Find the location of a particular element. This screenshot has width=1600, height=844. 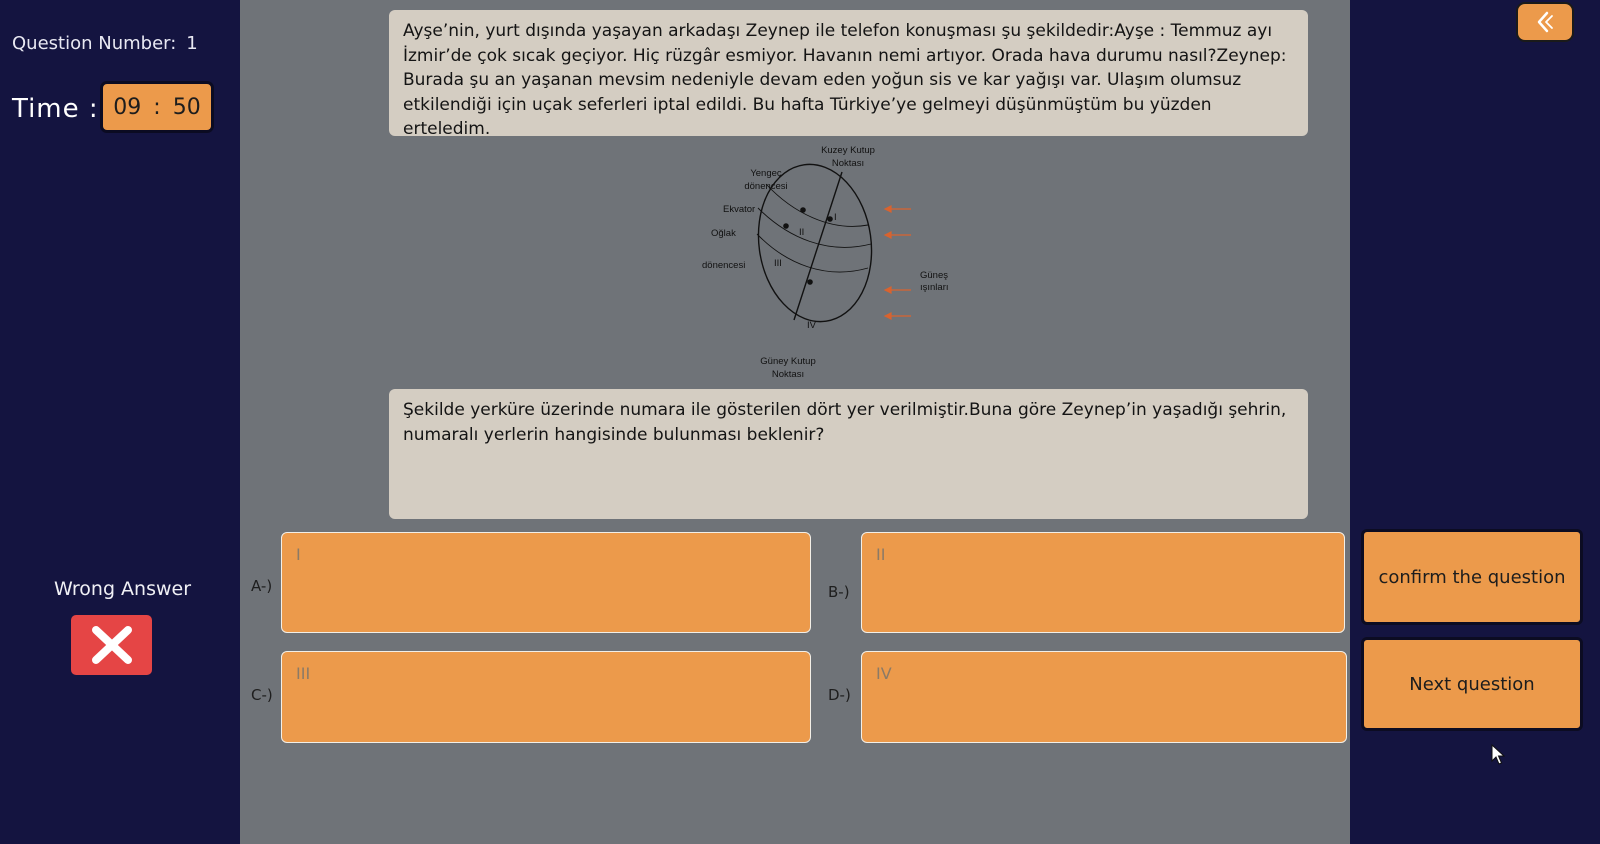

option-c-button: III is located at coordinates (546, 697).